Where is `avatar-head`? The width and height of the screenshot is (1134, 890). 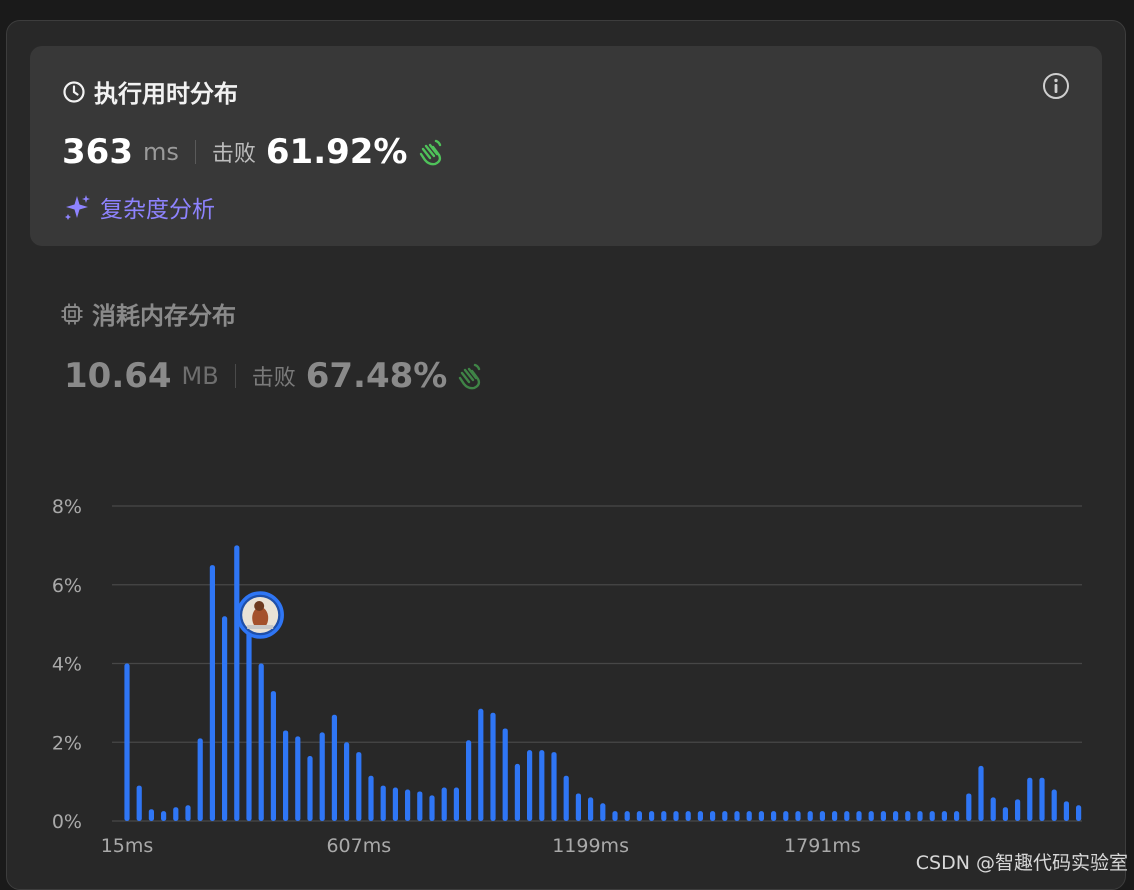
avatar-head is located at coordinates (259, 606).